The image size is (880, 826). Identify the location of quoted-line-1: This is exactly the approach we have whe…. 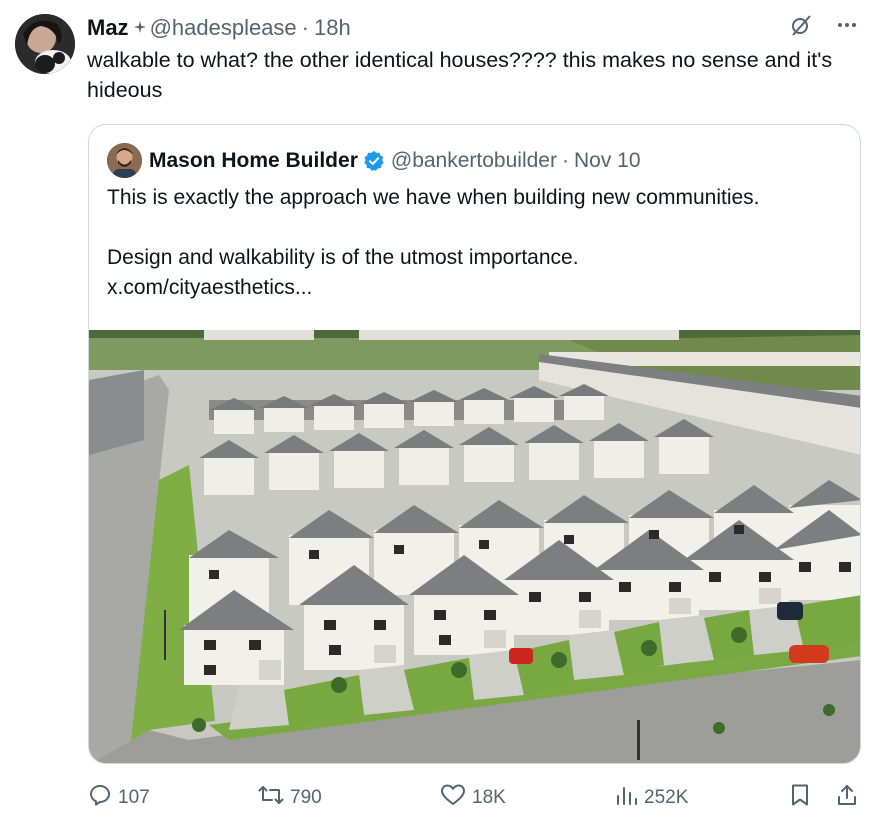
(433, 197).